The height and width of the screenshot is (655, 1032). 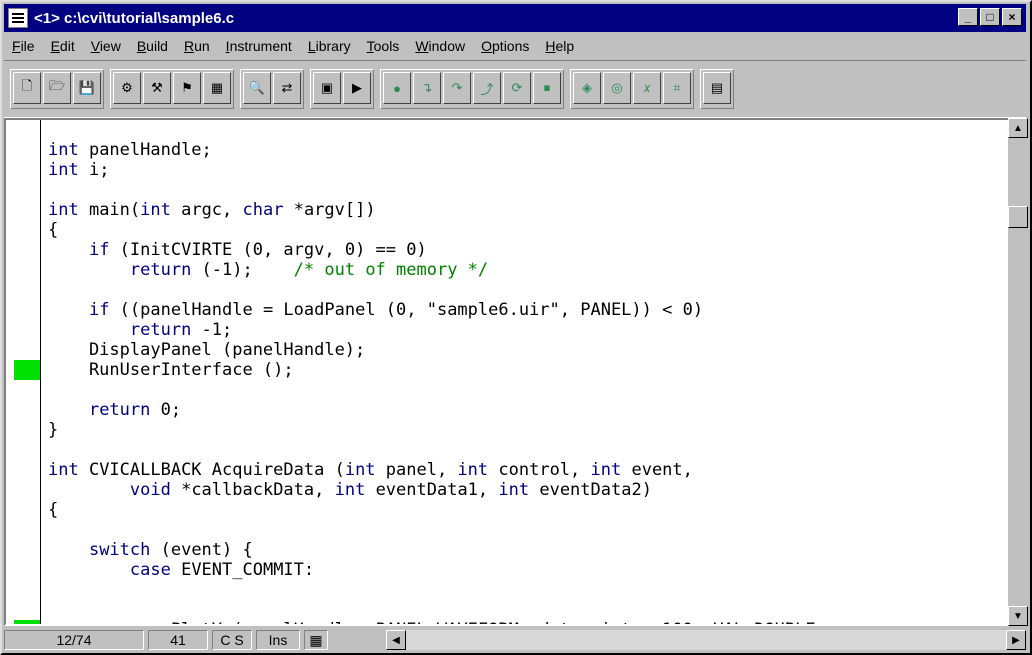 I want to click on code-line: case EVENT_COMMIT:, so click(x=437, y=570).